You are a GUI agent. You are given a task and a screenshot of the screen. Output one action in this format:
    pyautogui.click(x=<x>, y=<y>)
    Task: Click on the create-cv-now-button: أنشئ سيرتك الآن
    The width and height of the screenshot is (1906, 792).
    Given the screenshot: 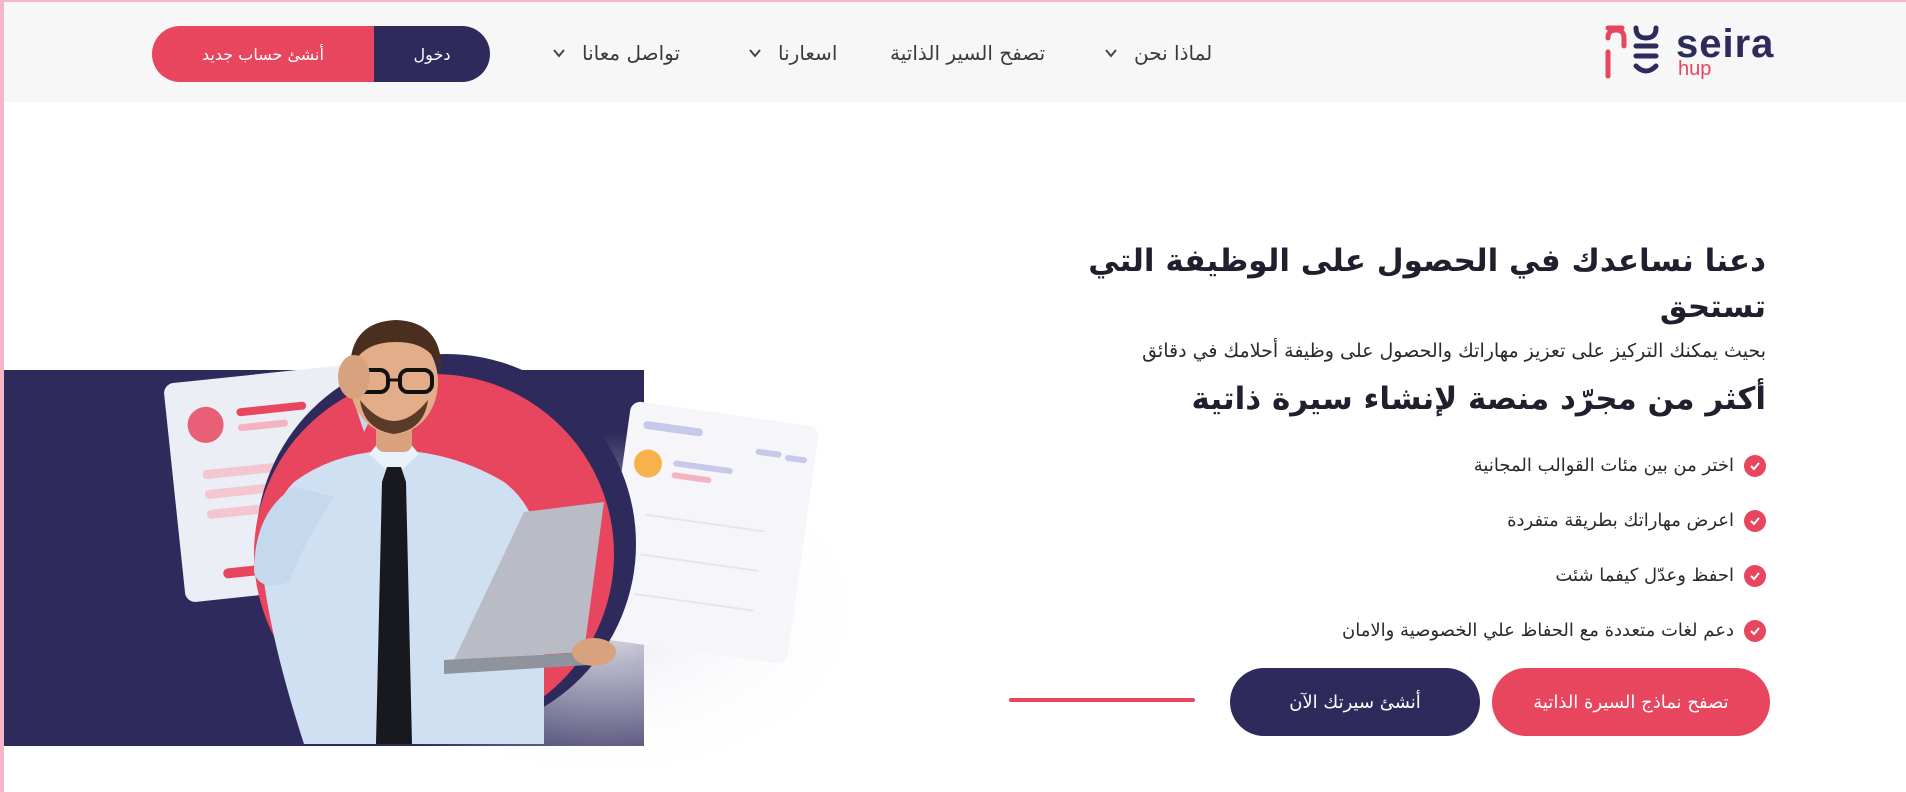 What is the action you would take?
    pyautogui.click(x=1355, y=702)
    